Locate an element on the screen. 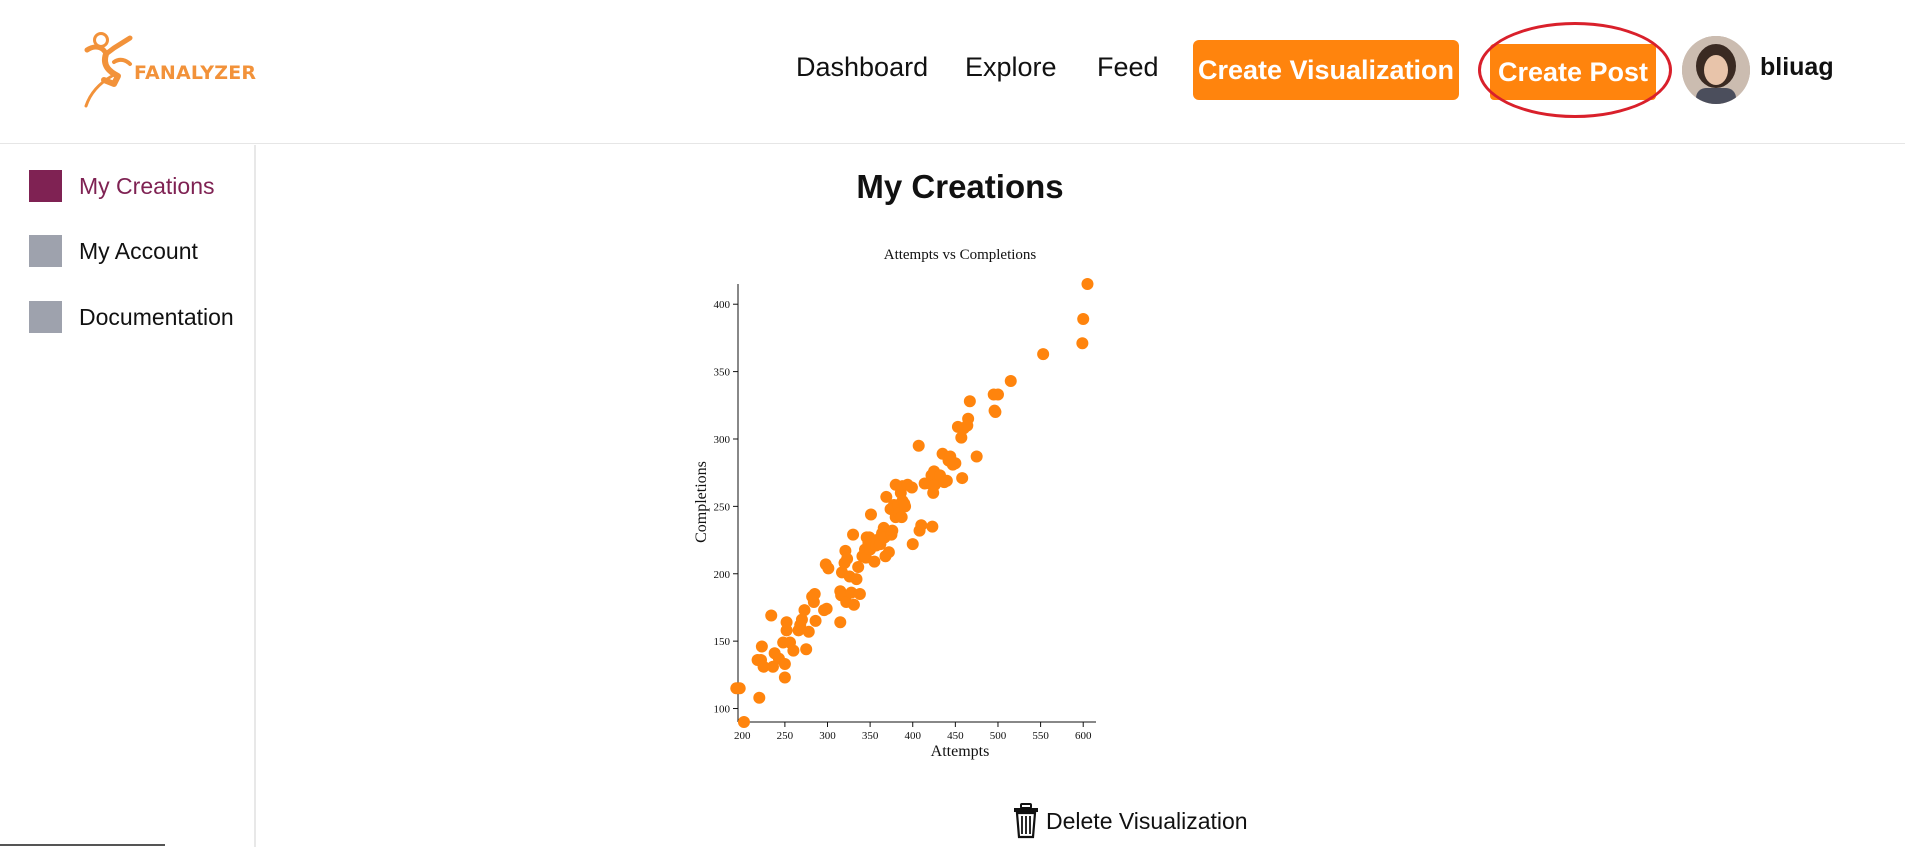 This screenshot has width=1905, height=847. x-tick-label: 450 is located at coordinates (955, 736).